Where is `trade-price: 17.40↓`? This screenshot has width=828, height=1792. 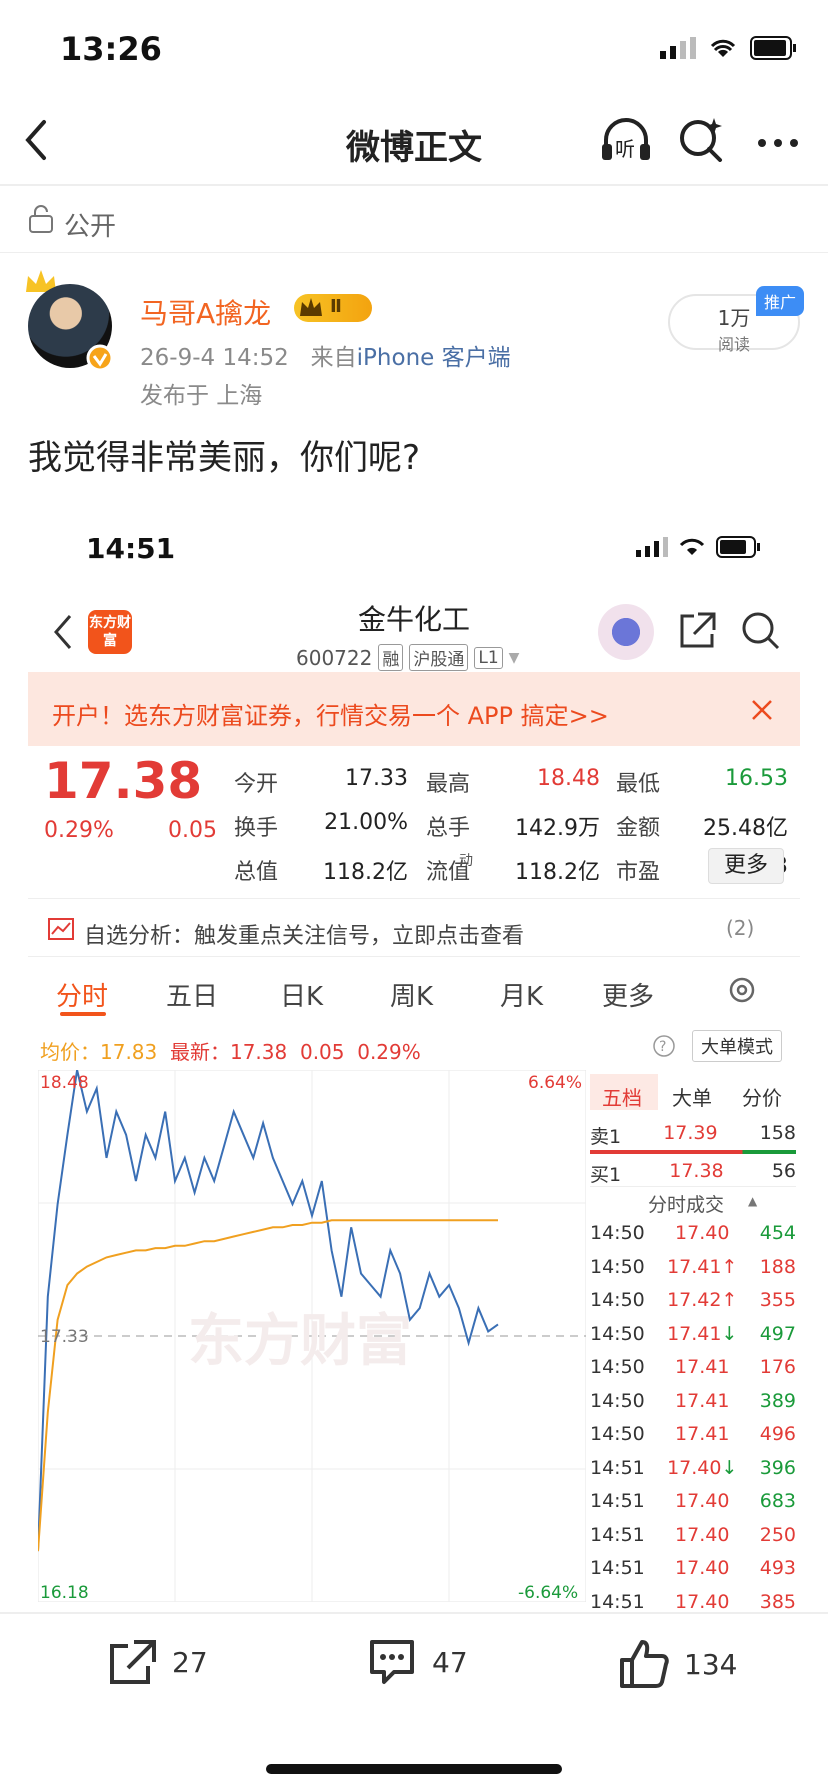 trade-price: 17.40↓ is located at coordinates (702, 1468).